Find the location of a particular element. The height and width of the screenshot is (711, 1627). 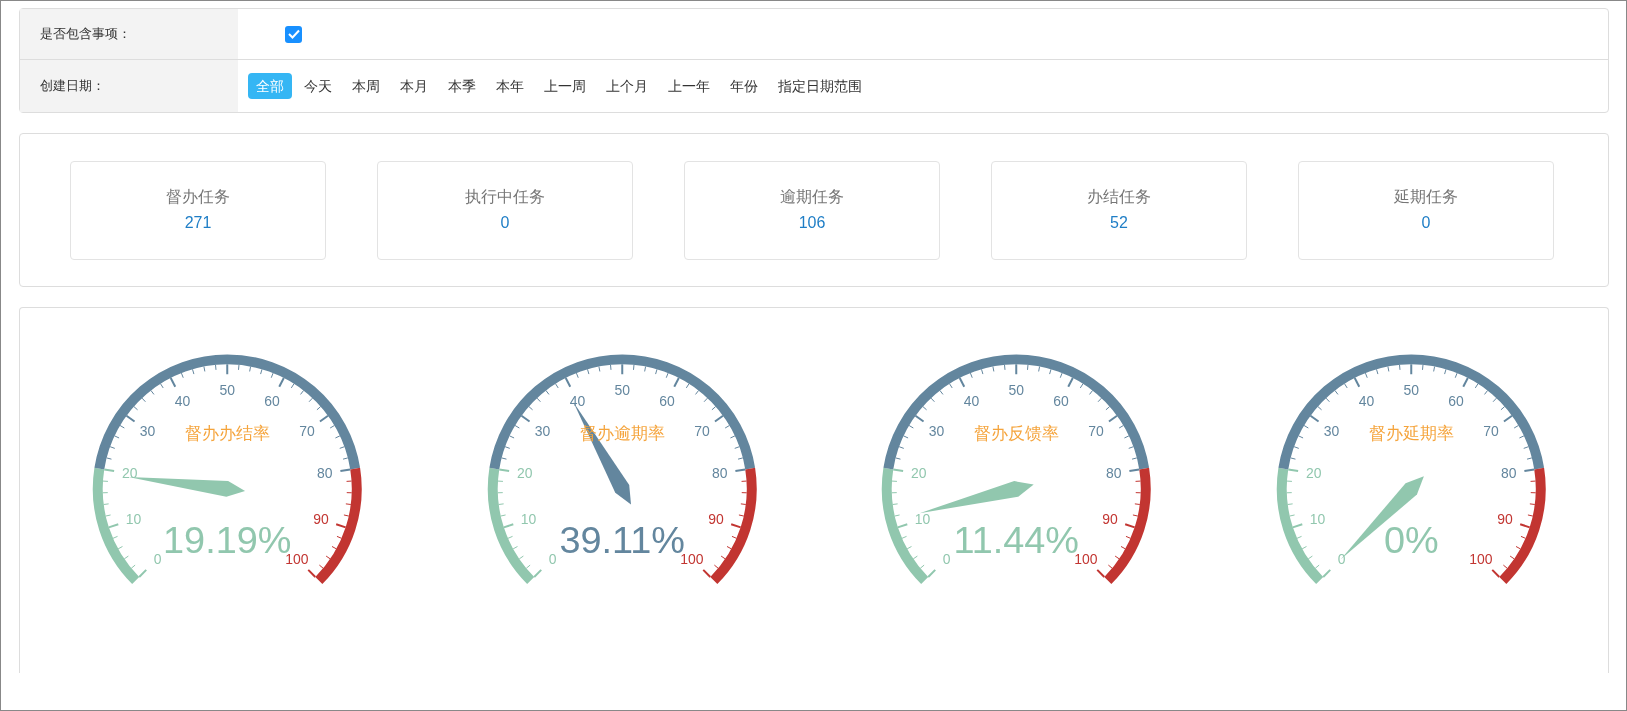

date-option: 本季 is located at coordinates (462, 86).